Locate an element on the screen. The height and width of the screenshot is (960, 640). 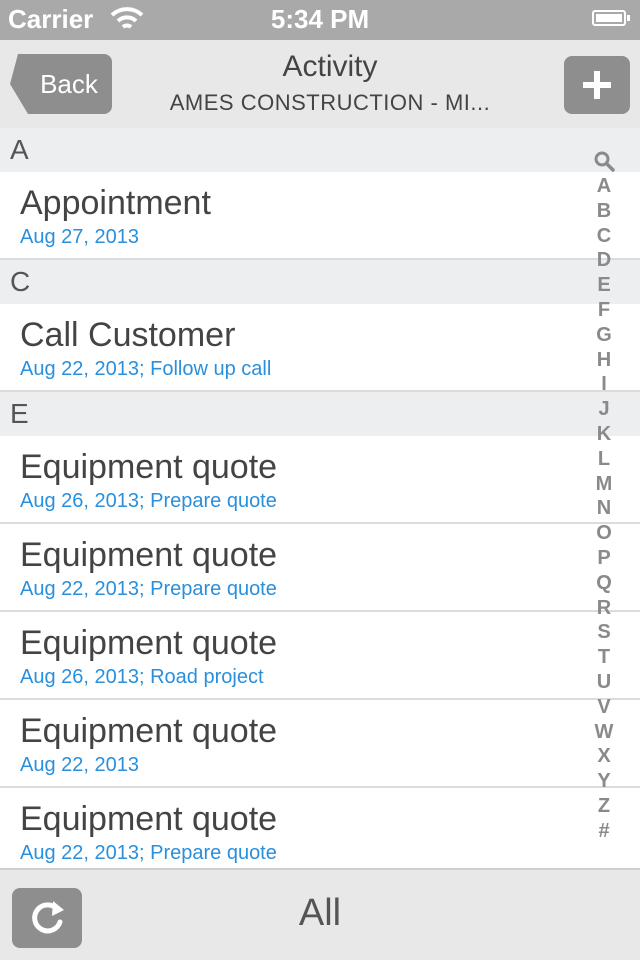
index-letter: L is located at coordinates (604, 459).